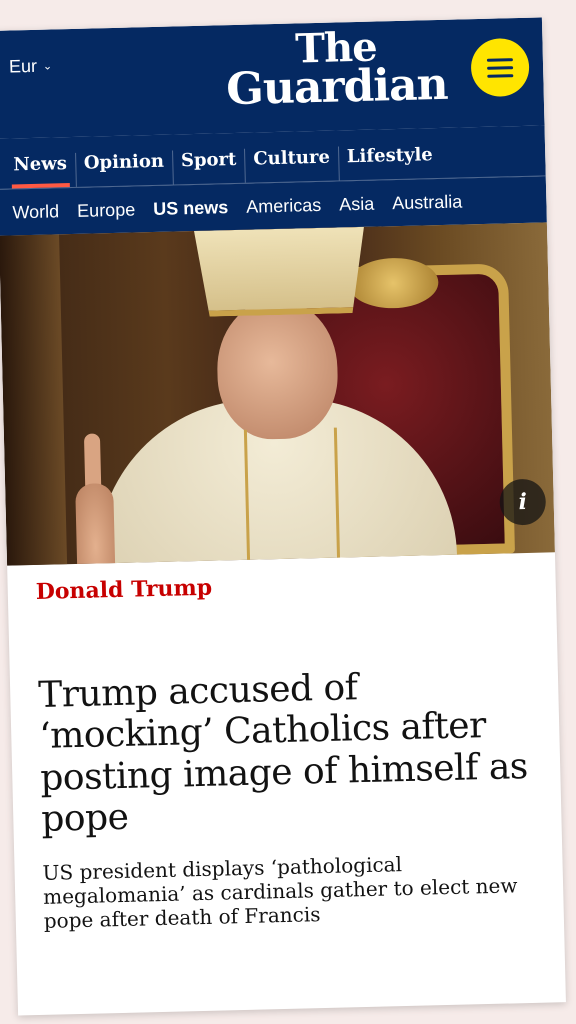 The height and width of the screenshot is (1024, 576). I want to click on pillar-opinion: Opinion, so click(124, 168).